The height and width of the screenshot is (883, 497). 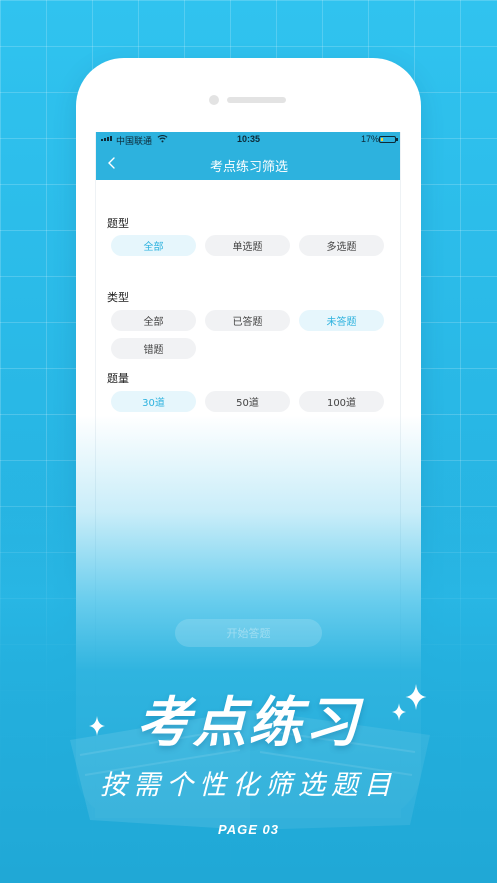 I want to click on page-title: 考点练习筛选, so click(x=248, y=167).